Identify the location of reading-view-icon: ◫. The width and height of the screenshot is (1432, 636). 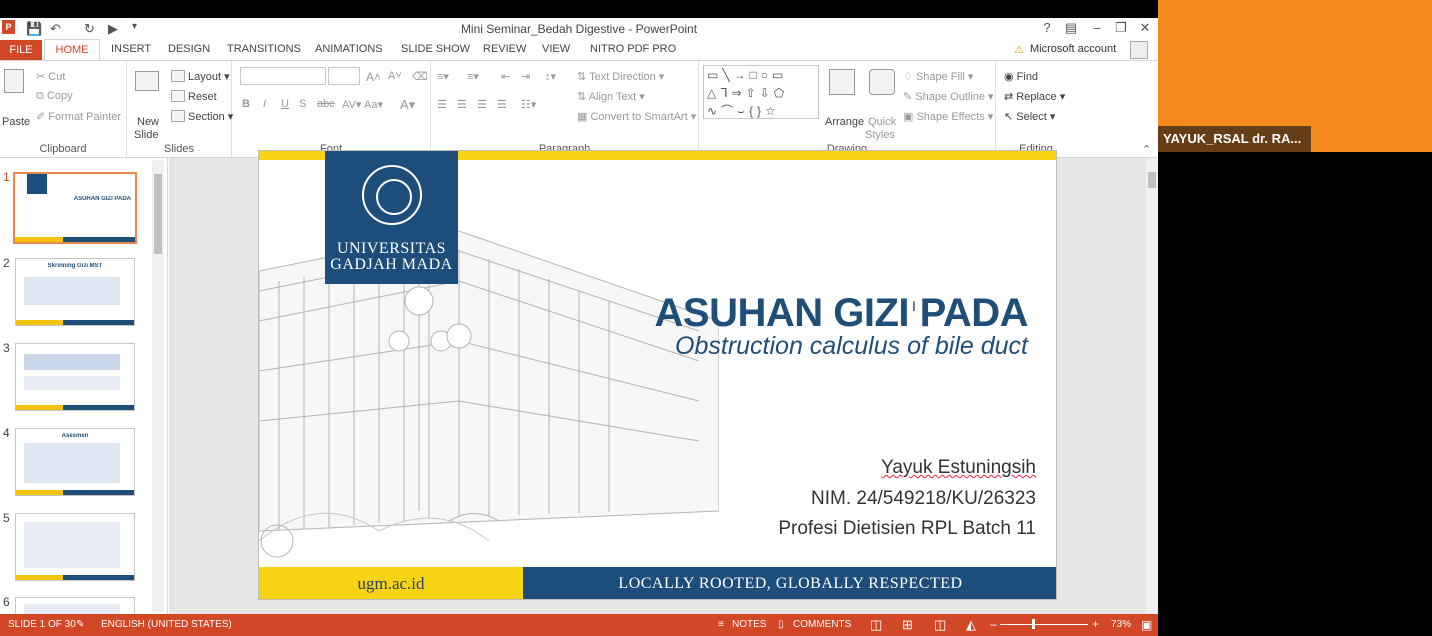
(940, 625).